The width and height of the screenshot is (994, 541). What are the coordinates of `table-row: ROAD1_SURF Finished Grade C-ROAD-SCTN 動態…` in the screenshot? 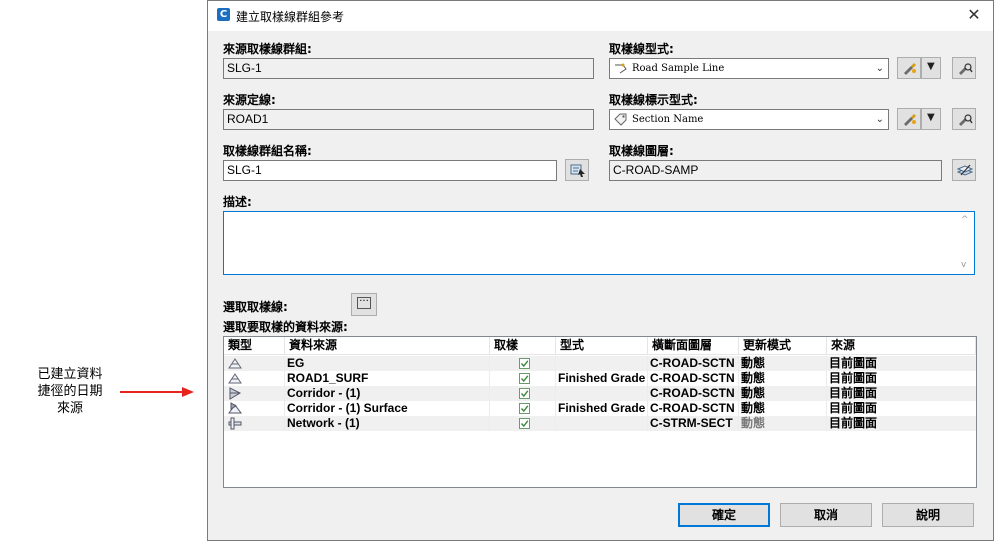 It's located at (600, 378).